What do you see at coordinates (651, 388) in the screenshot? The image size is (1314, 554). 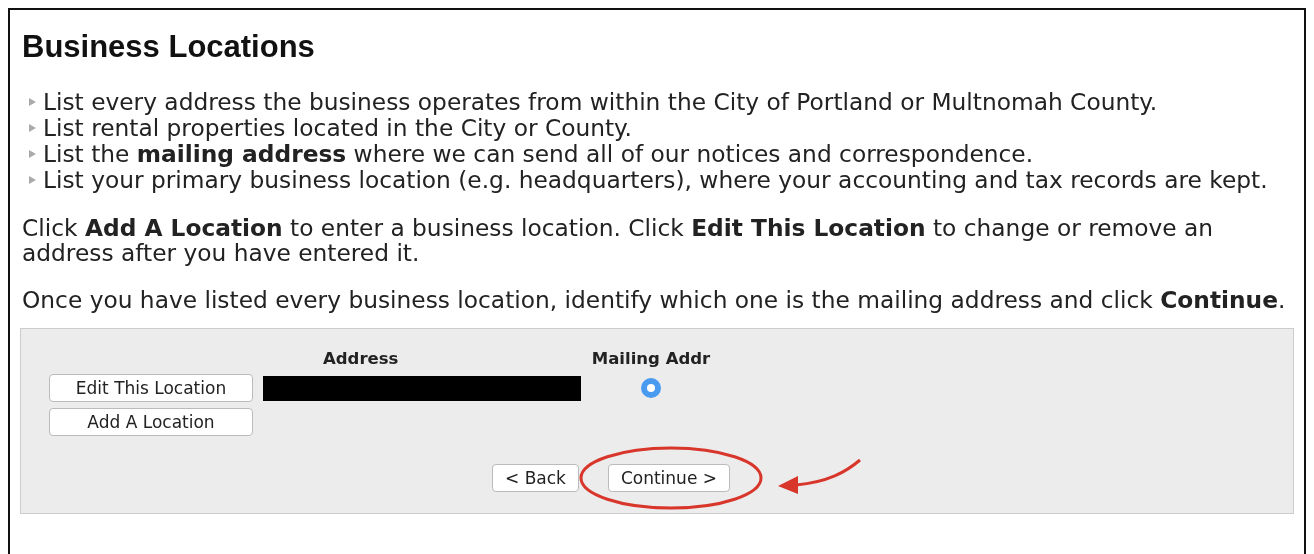 I see `mailing-radio` at bounding box center [651, 388].